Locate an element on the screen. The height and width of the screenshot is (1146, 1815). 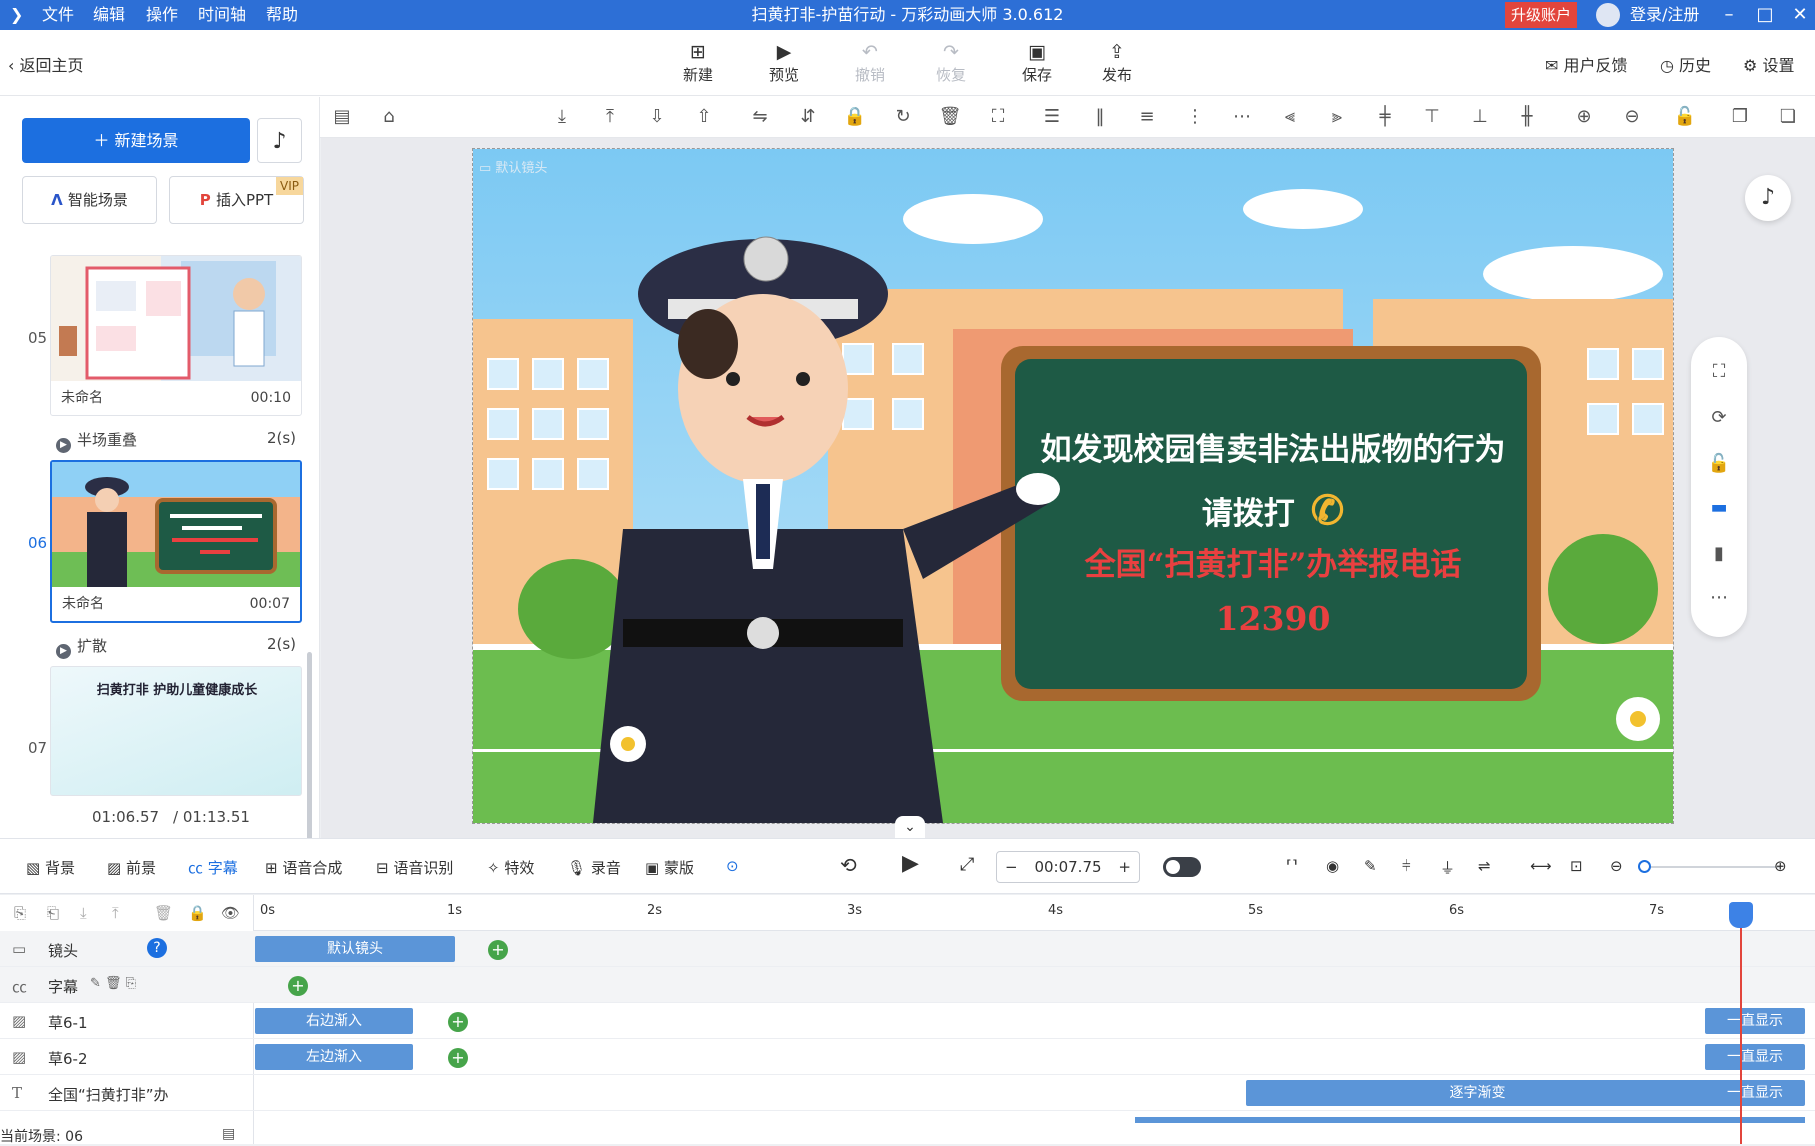
history-button: ◷ 历史 is located at coordinates (1685, 64).